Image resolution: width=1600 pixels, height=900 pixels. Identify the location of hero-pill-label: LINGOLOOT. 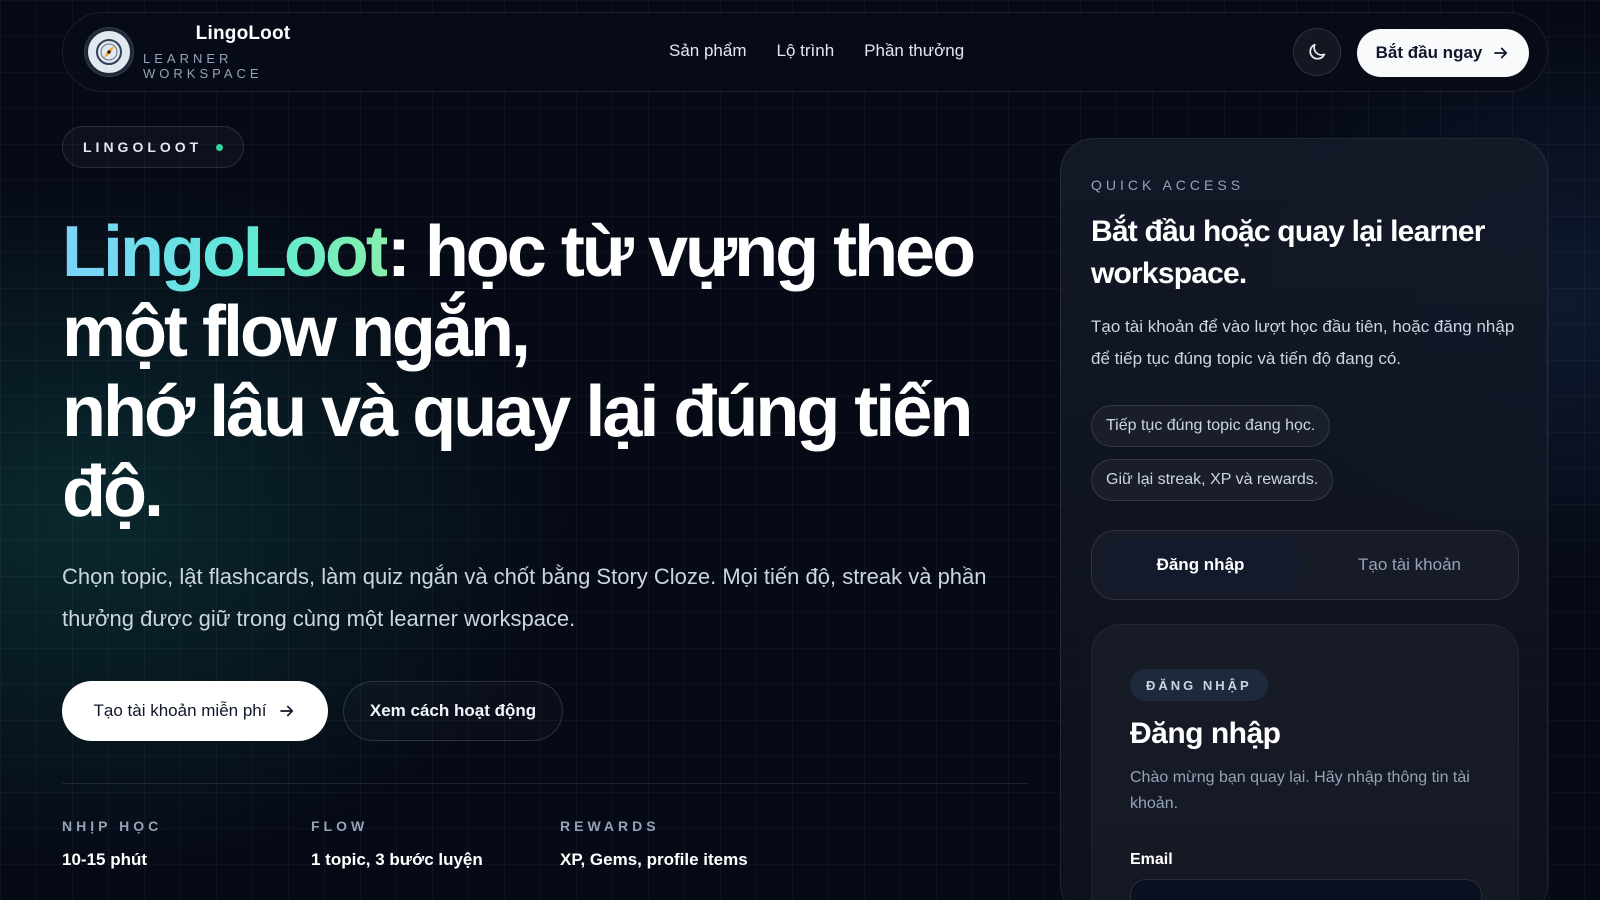
(143, 147).